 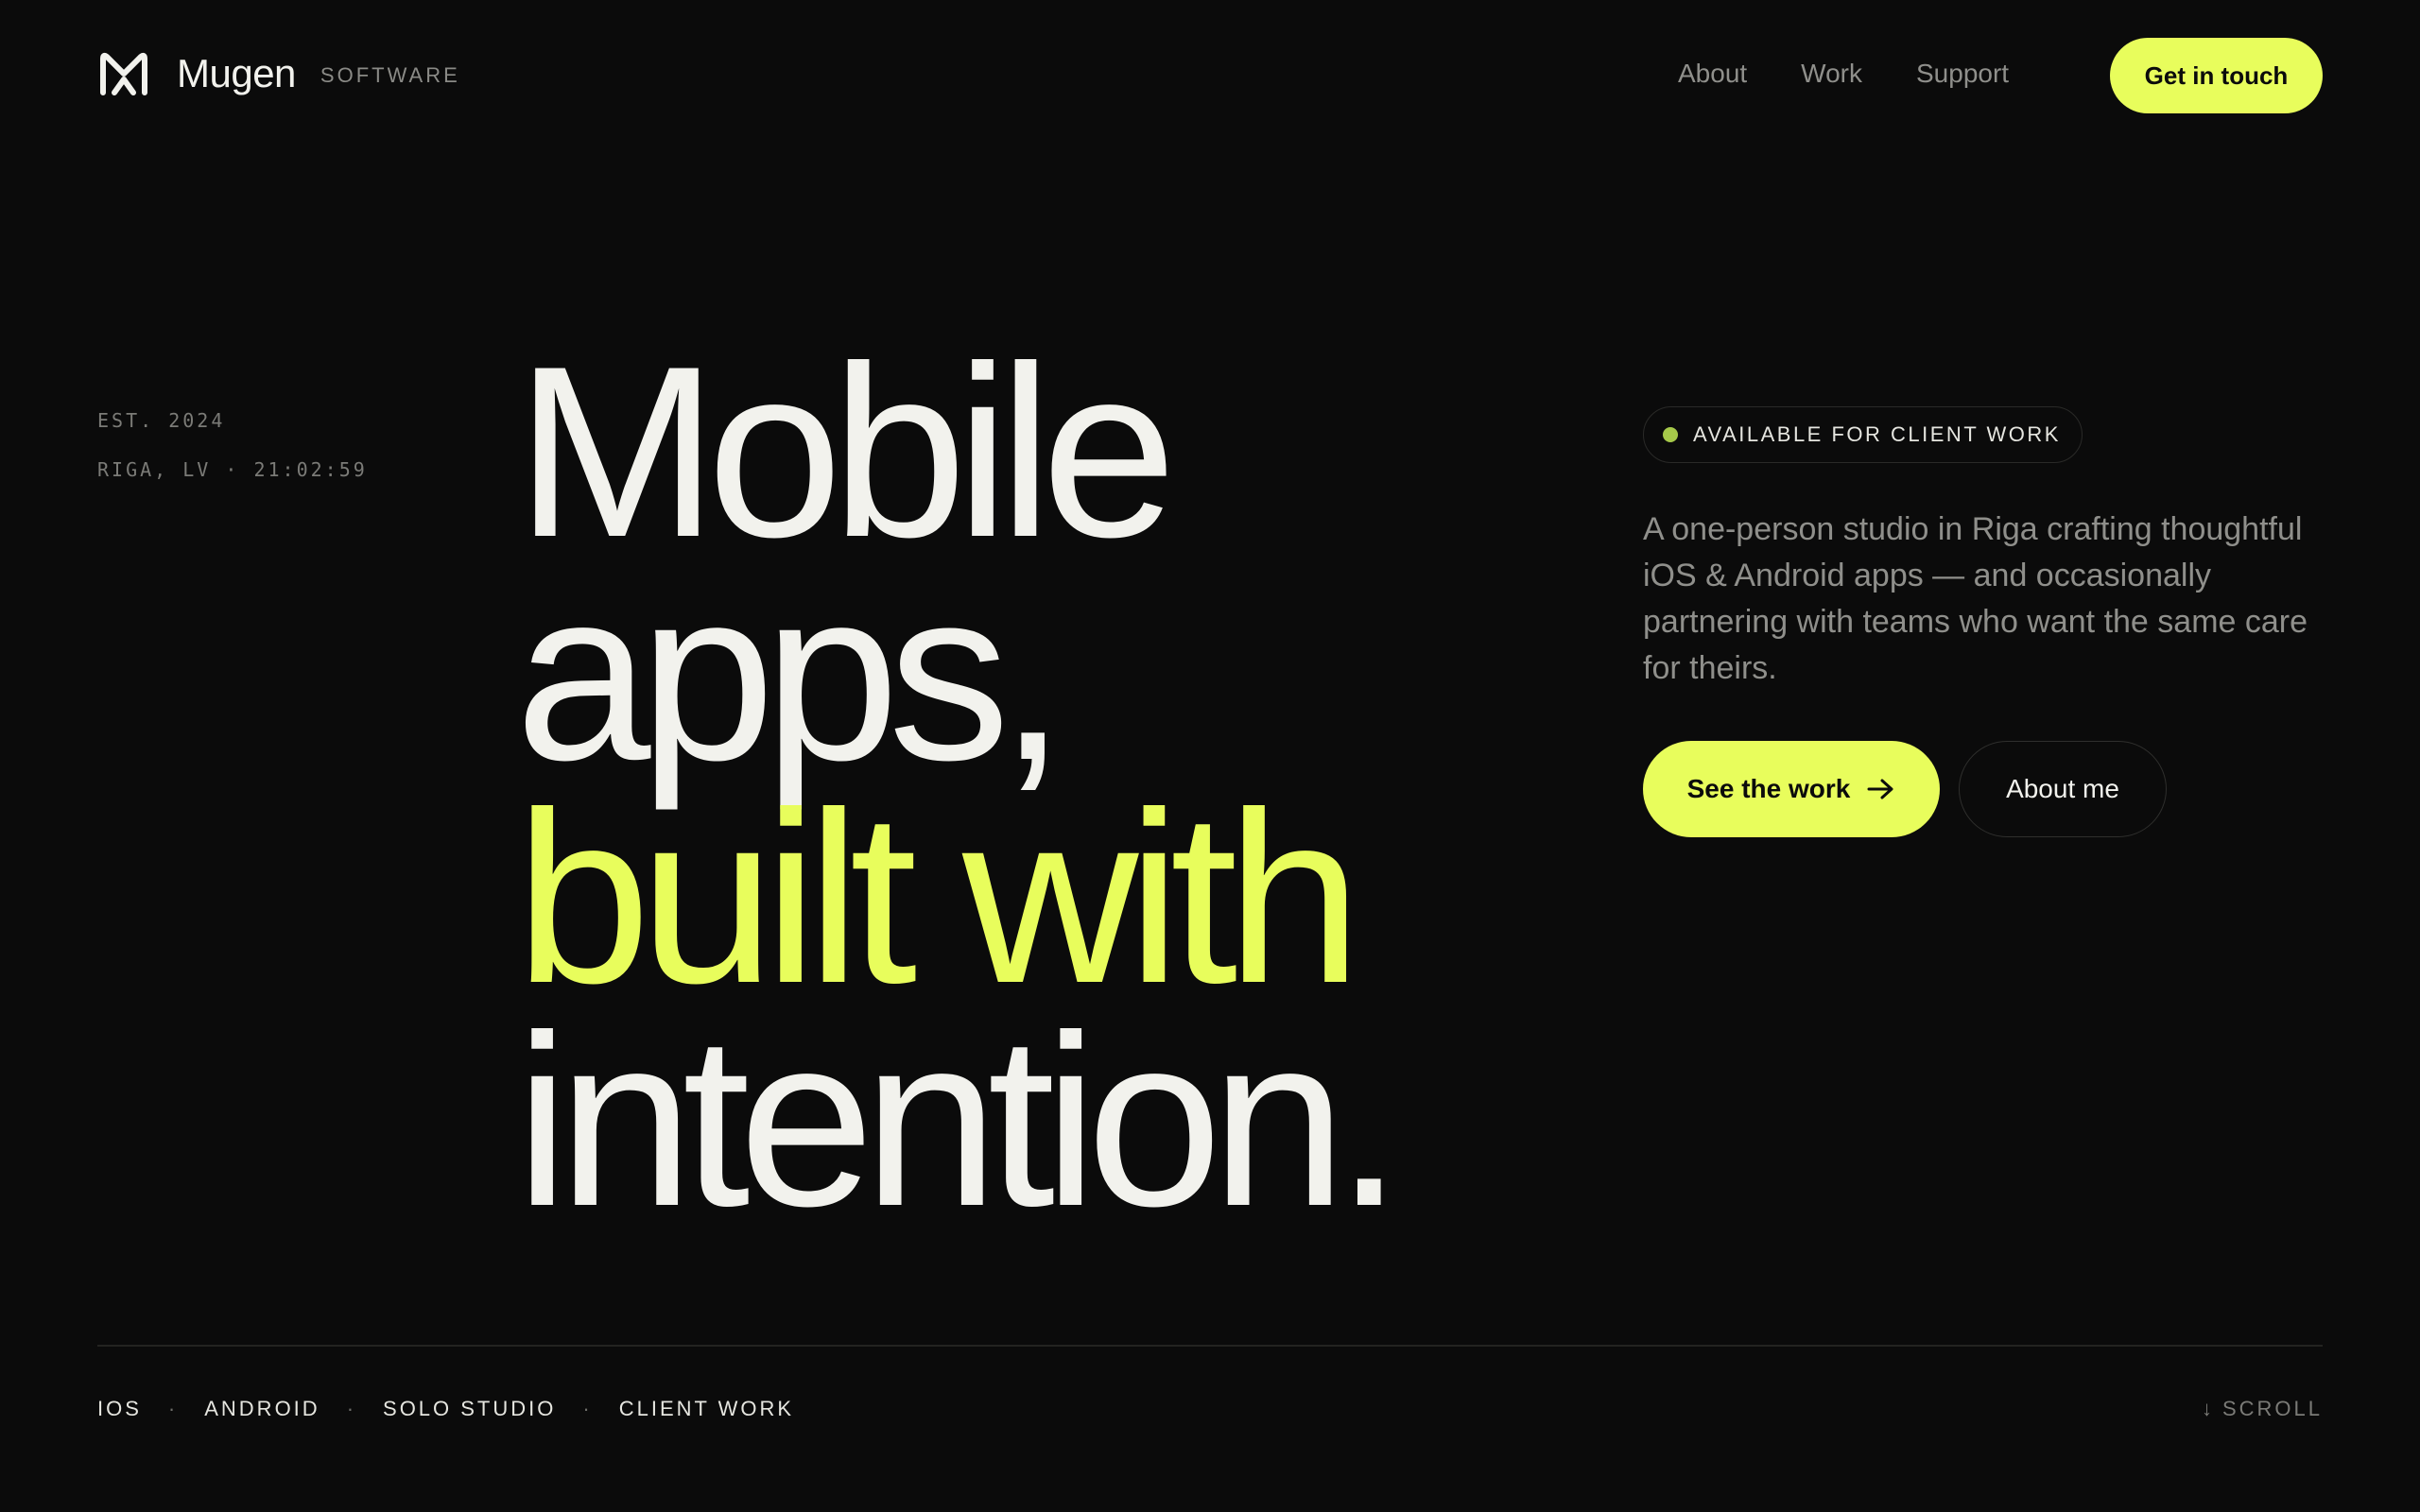 I want to click on availability-badge: AVAILABLE FOR CLIENT WORK, so click(x=1863, y=434).